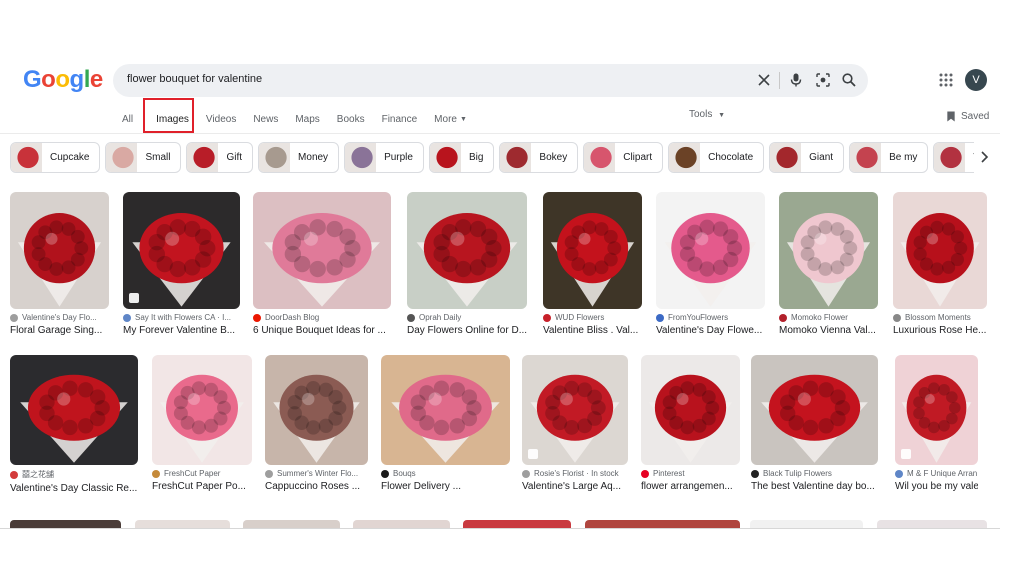 This screenshot has width=1024, height=576. I want to click on result-source: WUD Flowers, so click(592, 317).